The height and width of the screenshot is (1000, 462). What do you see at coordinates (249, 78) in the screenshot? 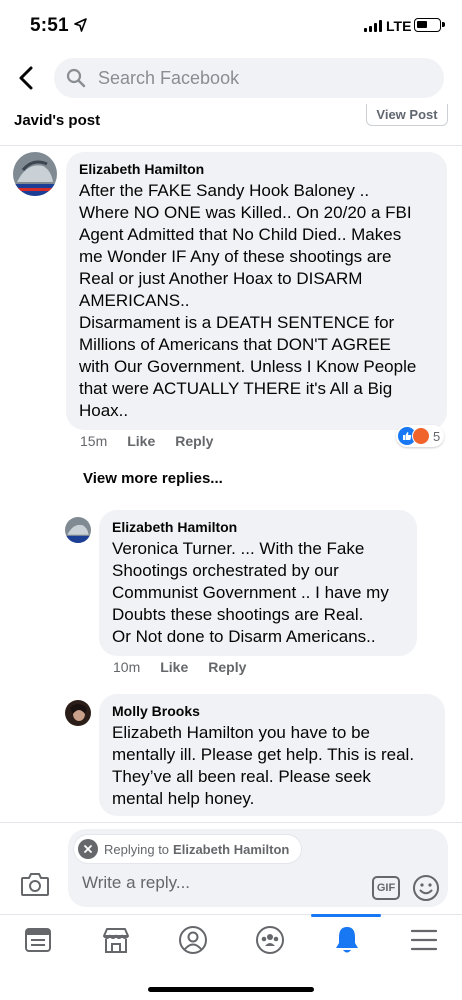
I see `search-input: Search Facebook` at bounding box center [249, 78].